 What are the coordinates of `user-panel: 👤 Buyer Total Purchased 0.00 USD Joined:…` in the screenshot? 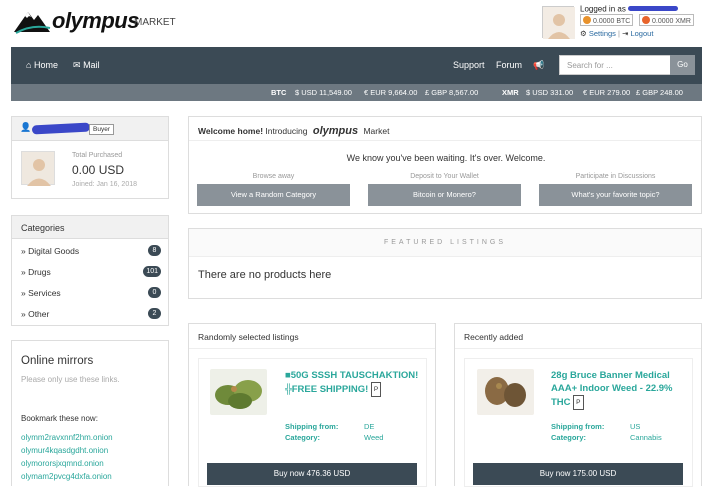 It's located at (90, 157).